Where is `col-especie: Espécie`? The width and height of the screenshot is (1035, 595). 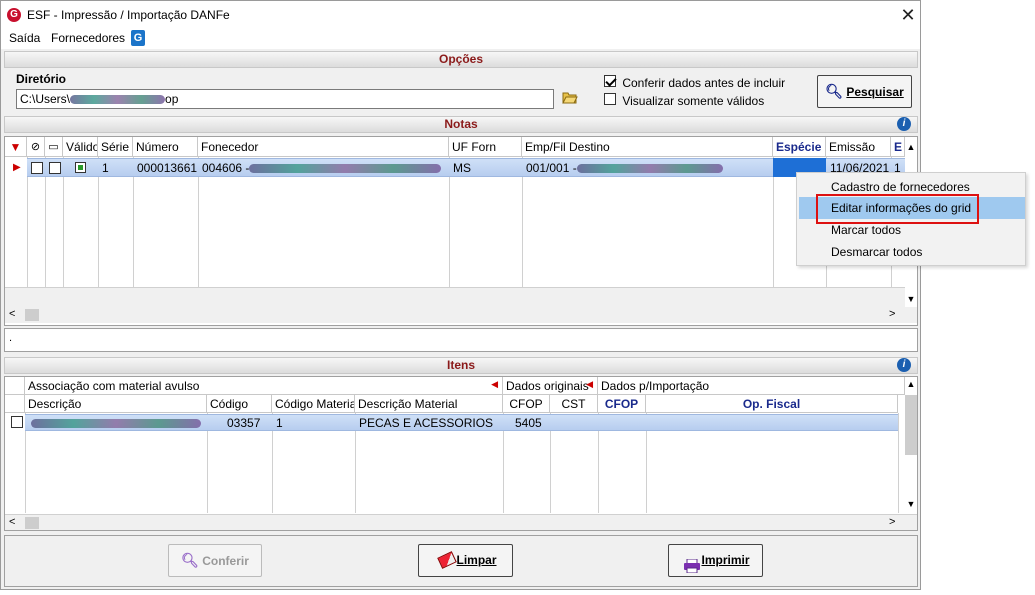 col-especie: Espécie is located at coordinates (799, 147).